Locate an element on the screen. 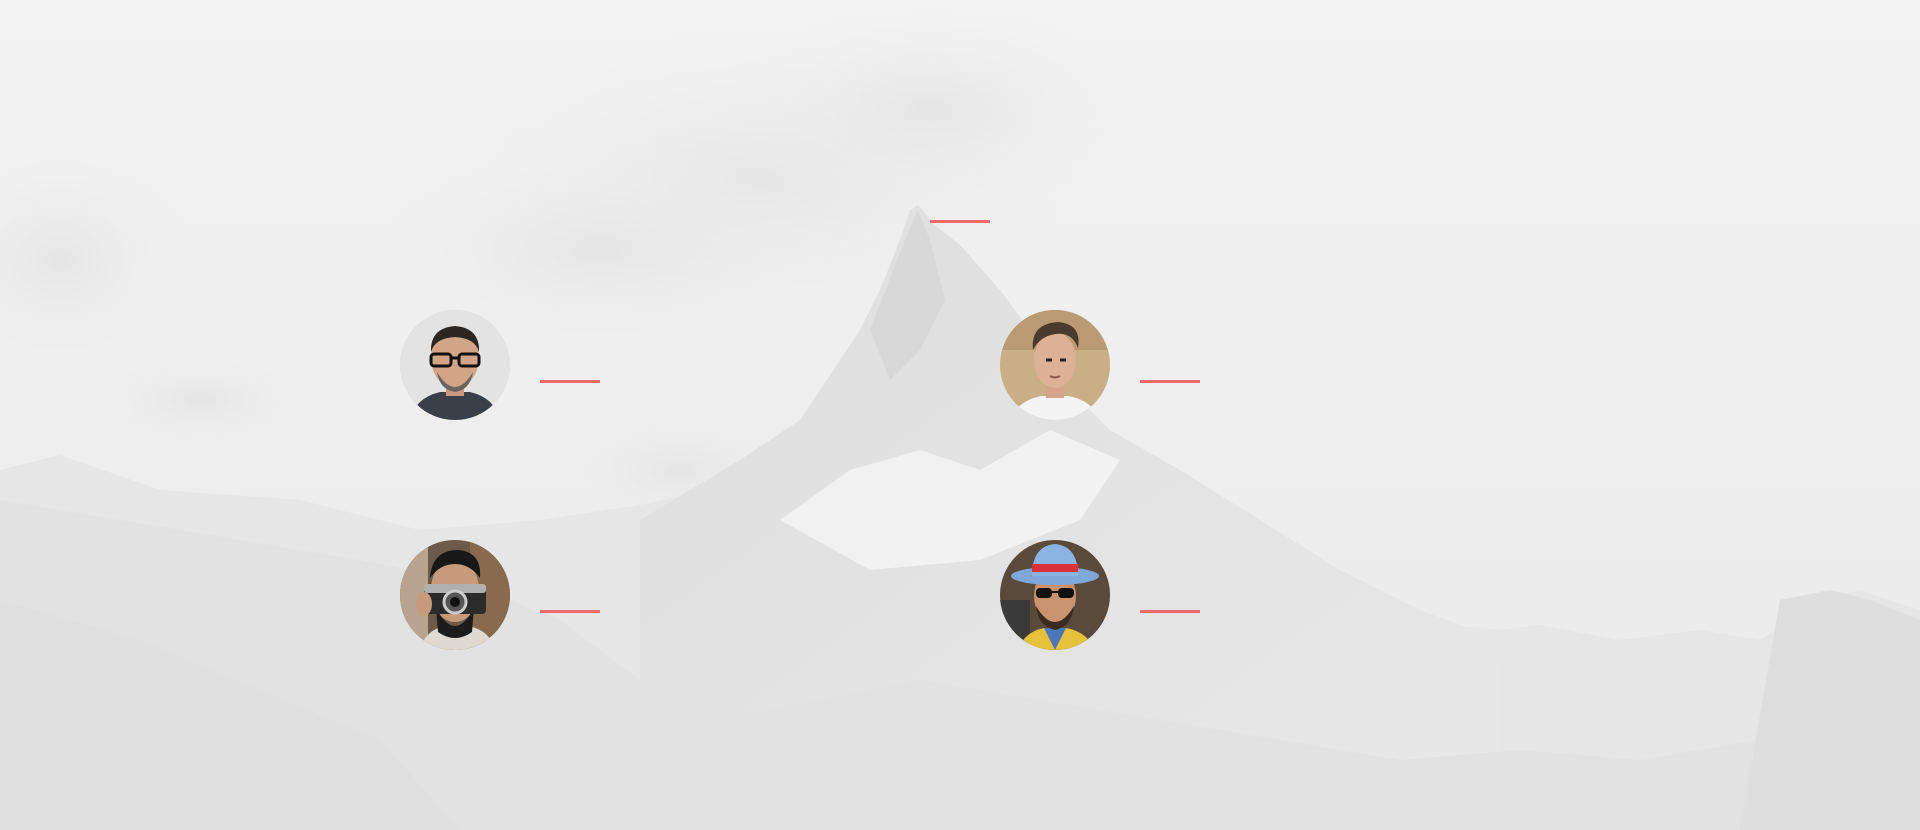 This screenshot has width=1920, height=830. team-member-2-divider is located at coordinates (1170, 381).